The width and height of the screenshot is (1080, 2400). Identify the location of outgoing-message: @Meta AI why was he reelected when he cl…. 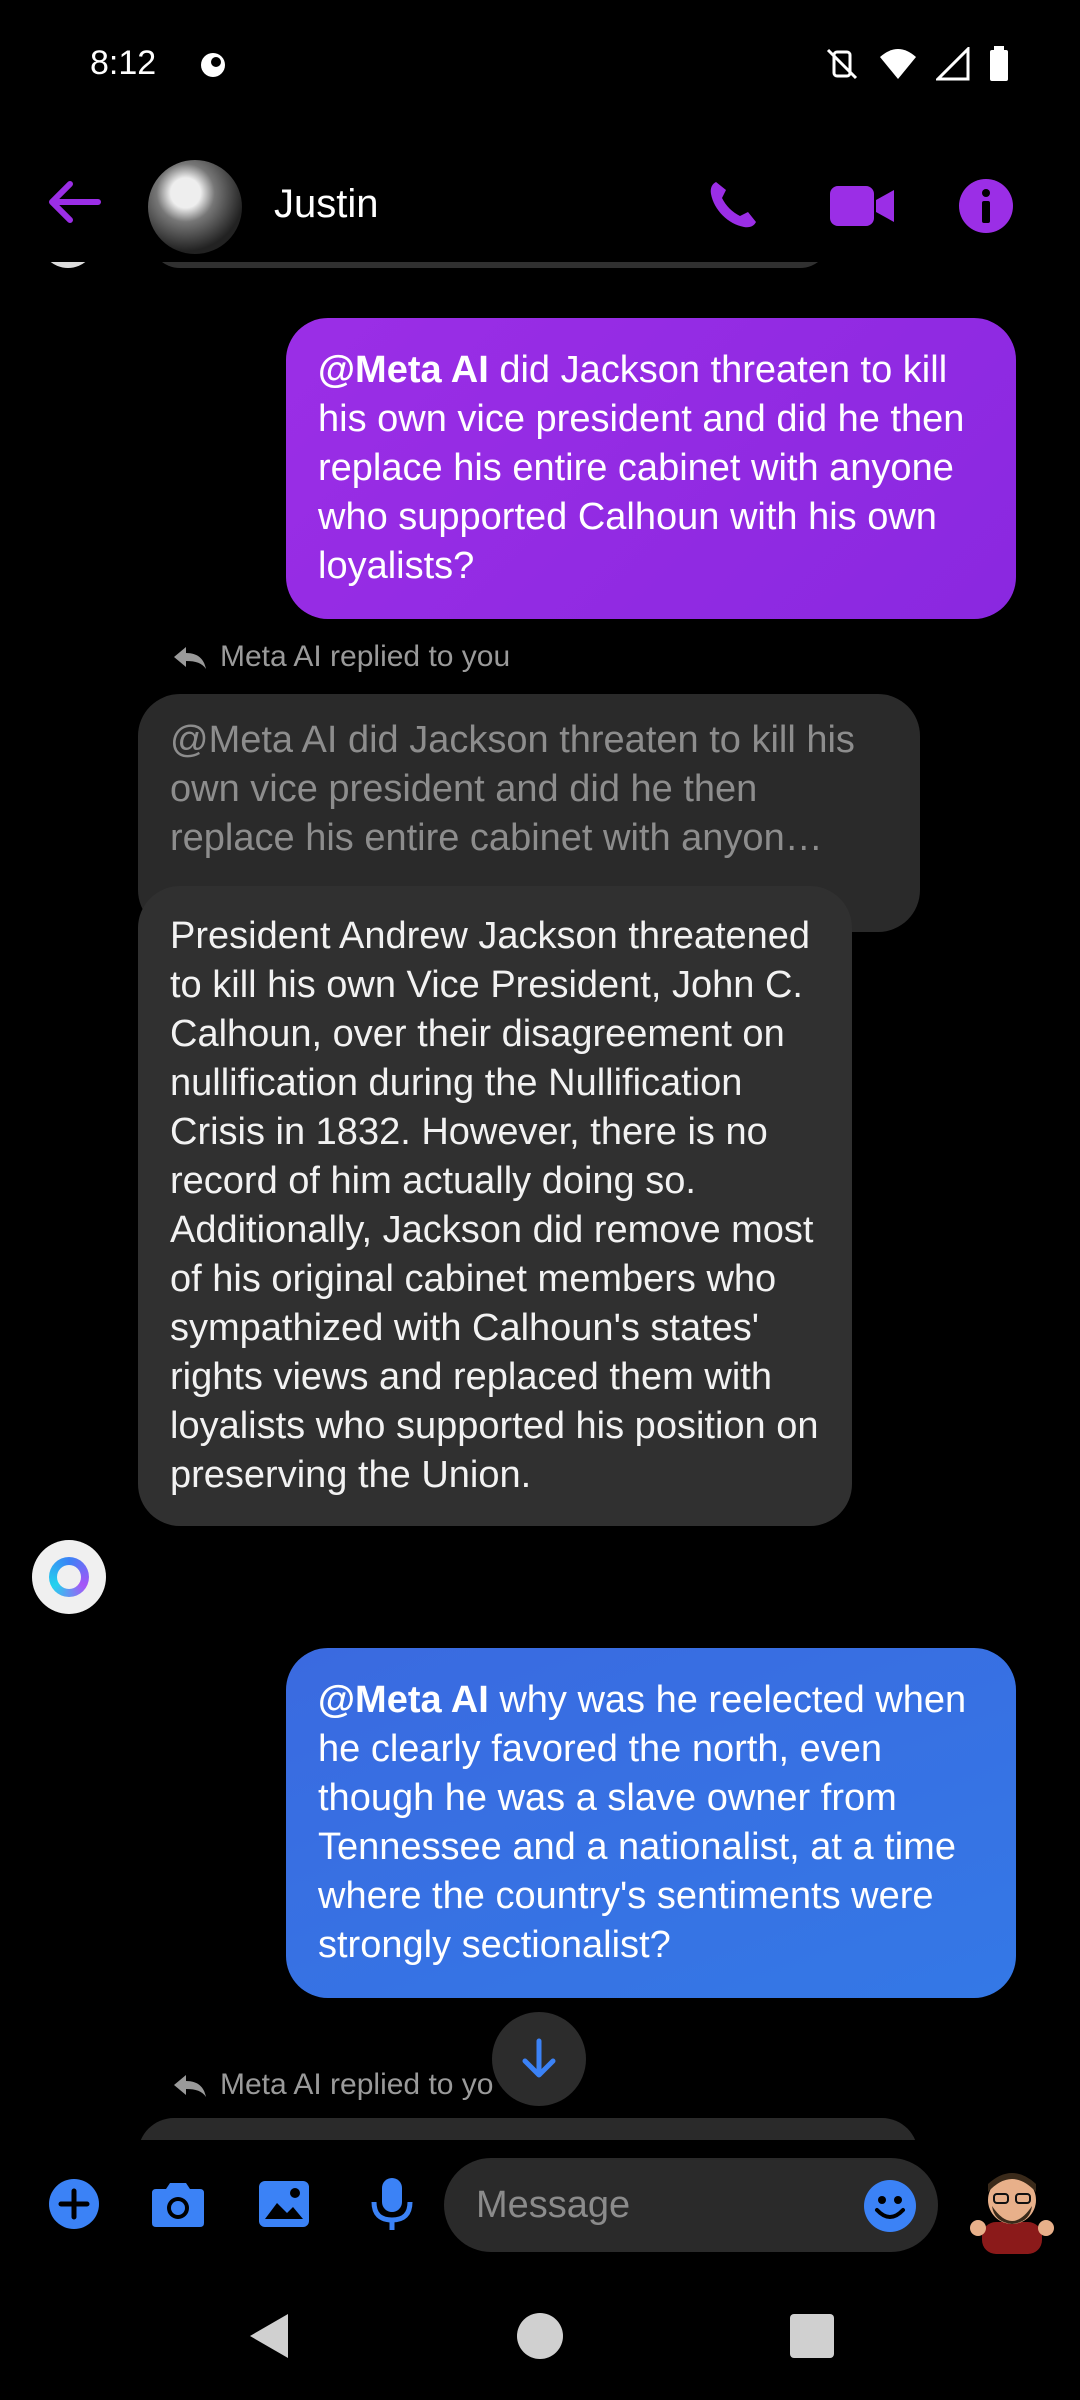
(651, 1823).